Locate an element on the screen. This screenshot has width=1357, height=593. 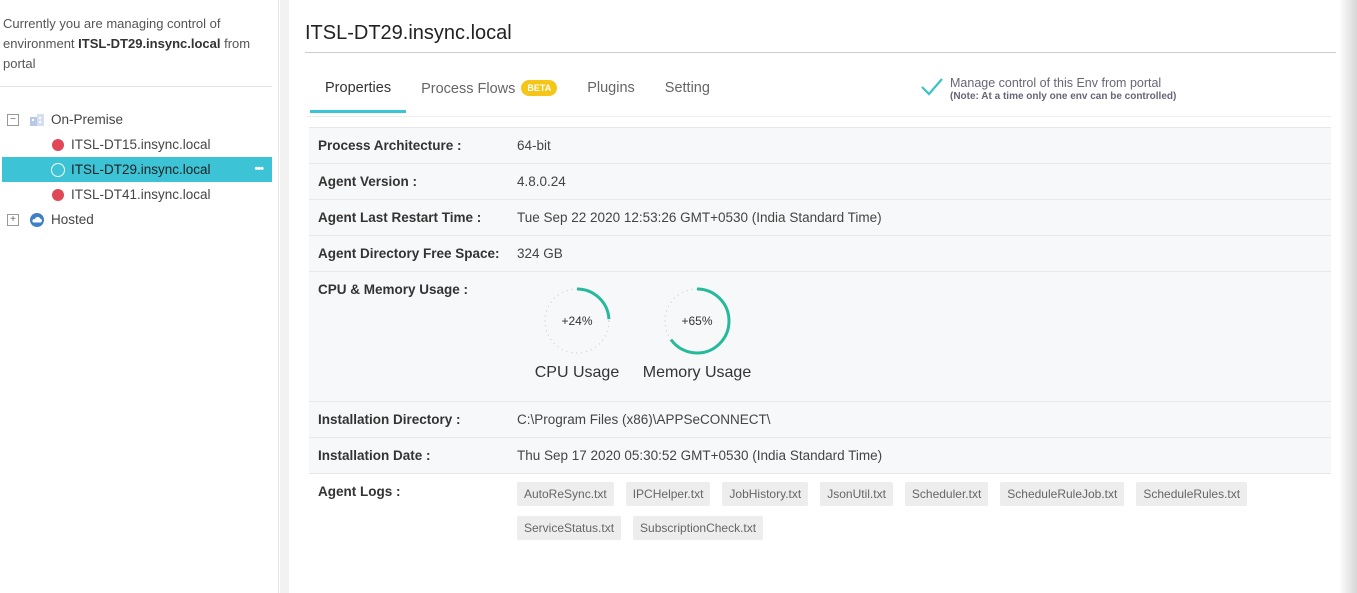
property-key: Installation Directory : is located at coordinates (389, 419).